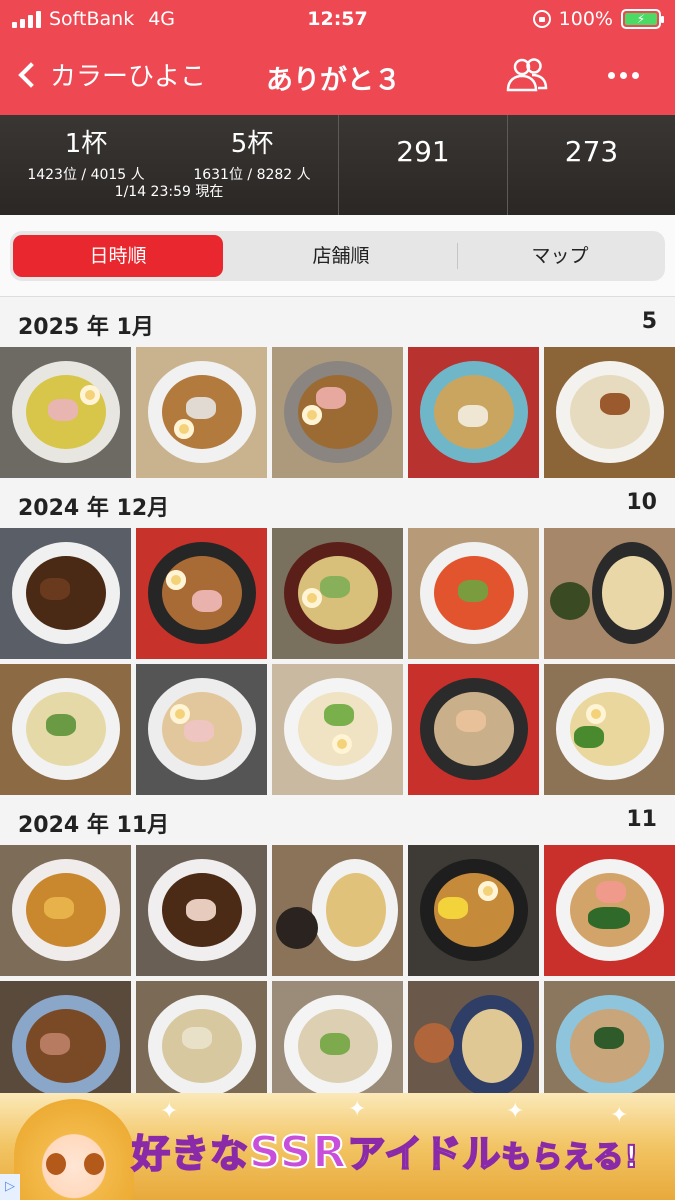 The height and width of the screenshot is (1200, 675). I want to click on ad-banner: ✦ ✦ ✦ ✦ 好きなSSRアイドルもらえる! ▷, so click(337, 1146).